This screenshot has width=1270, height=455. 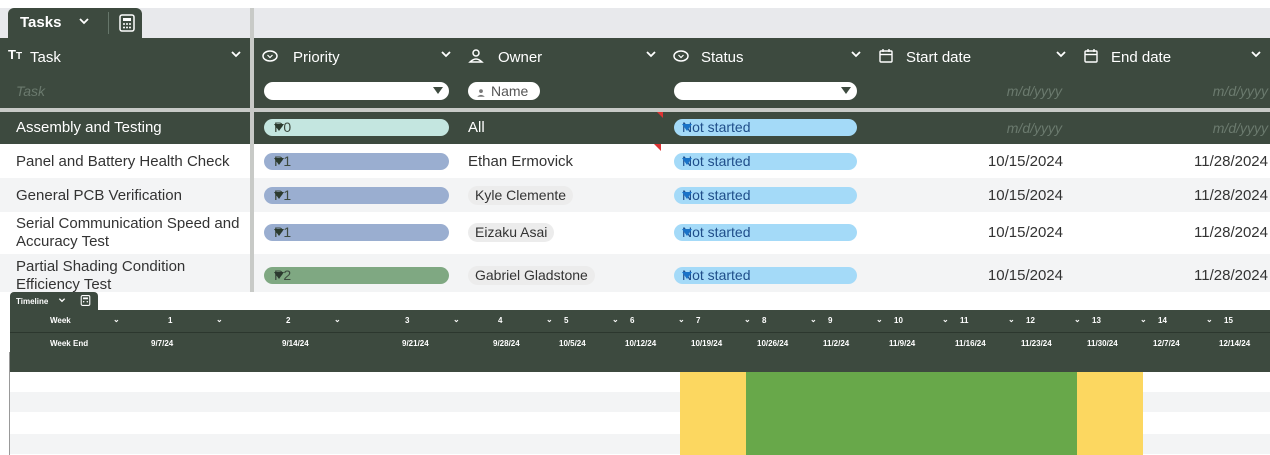 What do you see at coordinates (270, 56) in the screenshot?
I see `dropdown-circle-icon` at bounding box center [270, 56].